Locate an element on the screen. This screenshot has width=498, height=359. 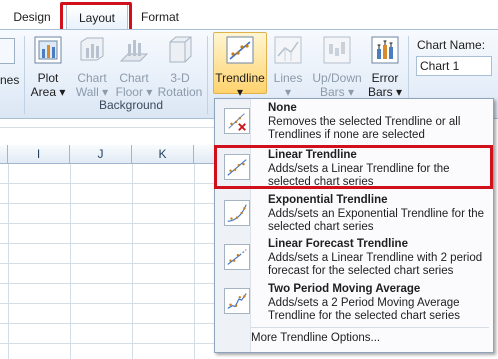
plot-area-icon is located at coordinates (48, 50).